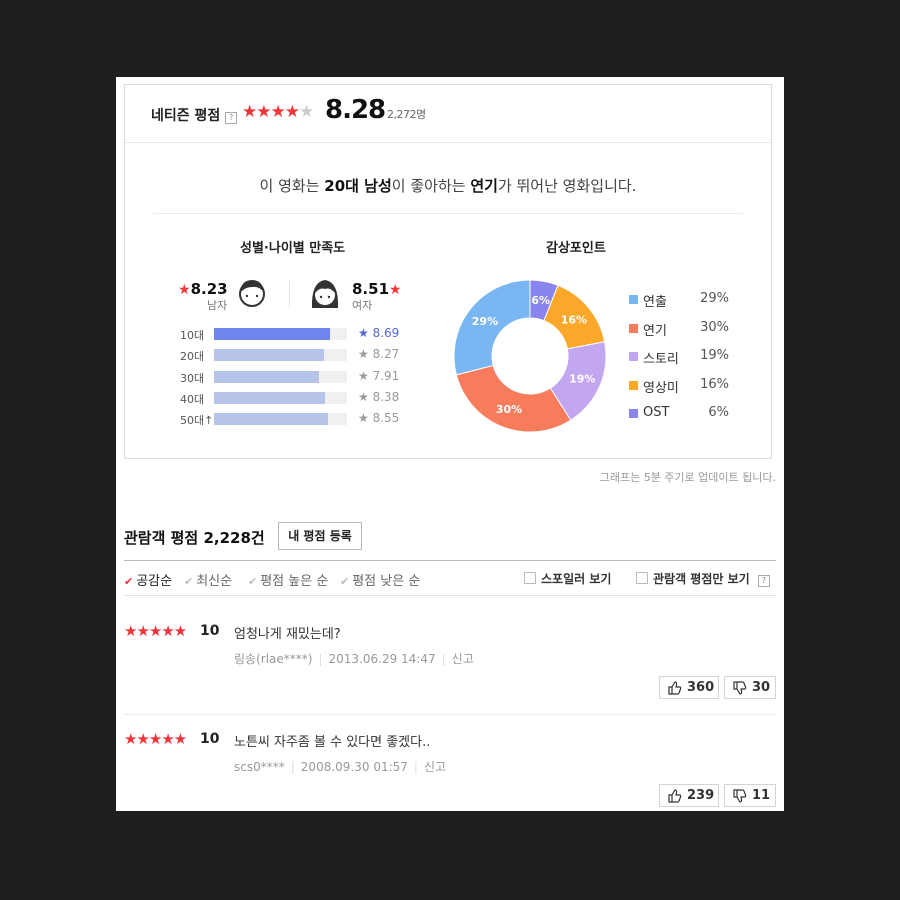  Describe the element at coordinates (358, 186) in the screenshot. I see `summary-demo: 20대 남성` at that location.